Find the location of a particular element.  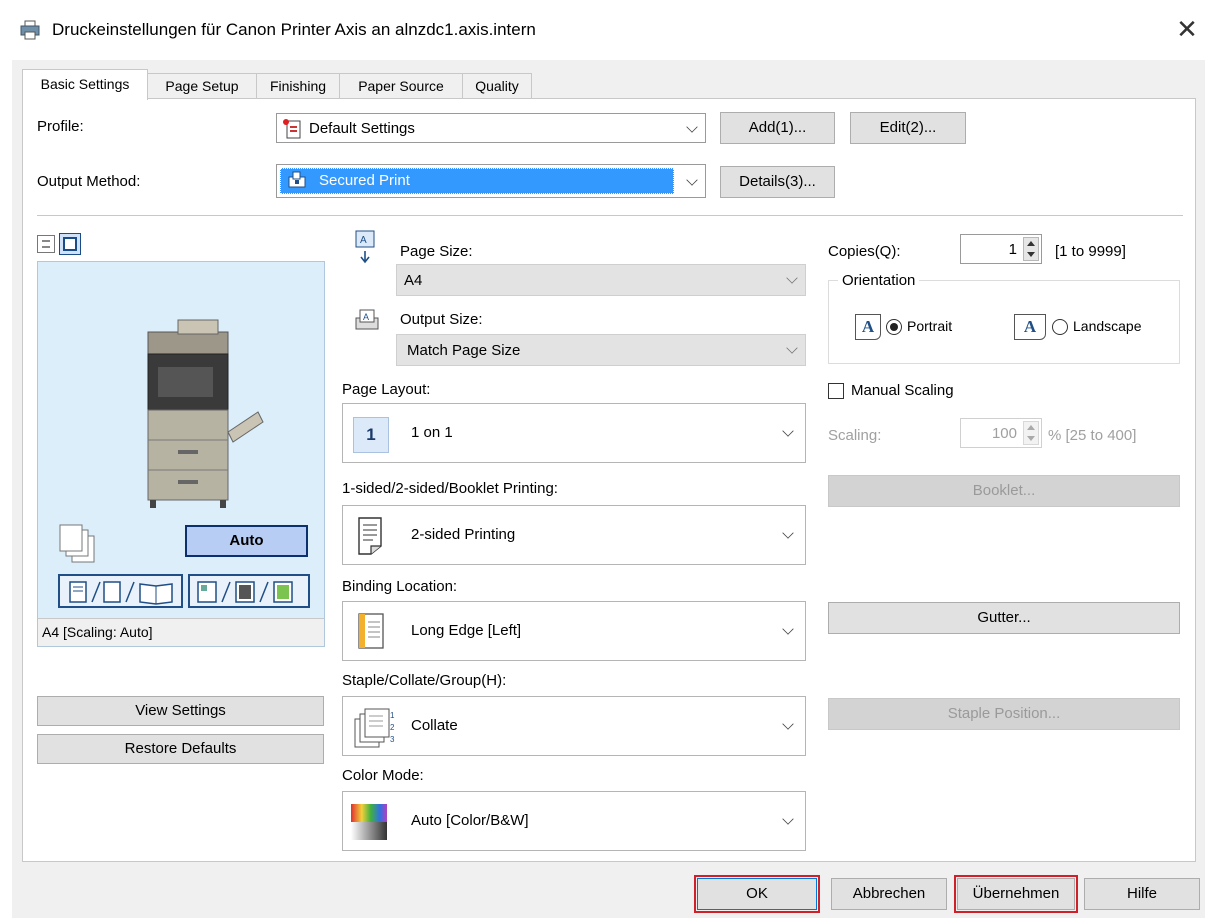

portrait-icon: A is located at coordinates (868, 327).